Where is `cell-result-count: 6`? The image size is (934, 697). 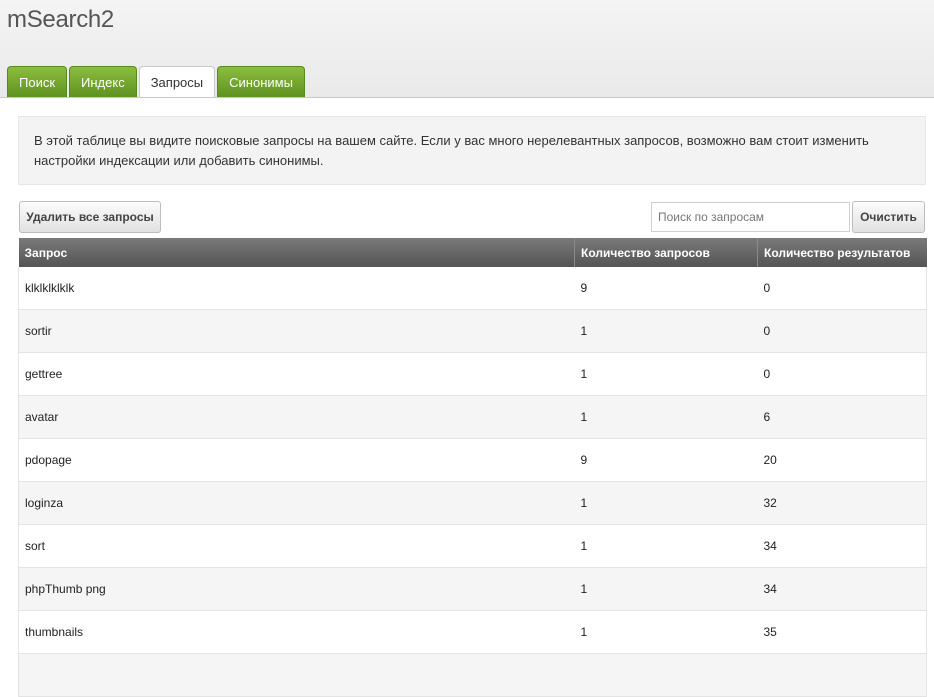
cell-result-count: 6 is located at coordinates (842, 417).